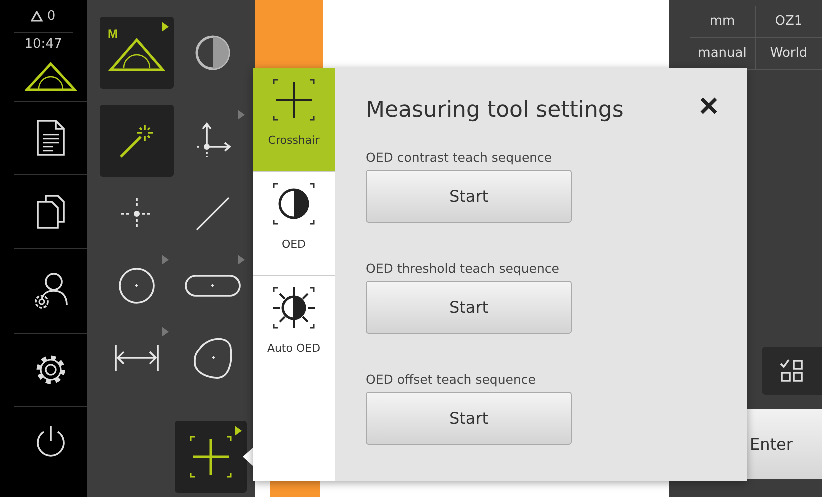  I want to click on clock-time: 10:47, so click(44, 44).